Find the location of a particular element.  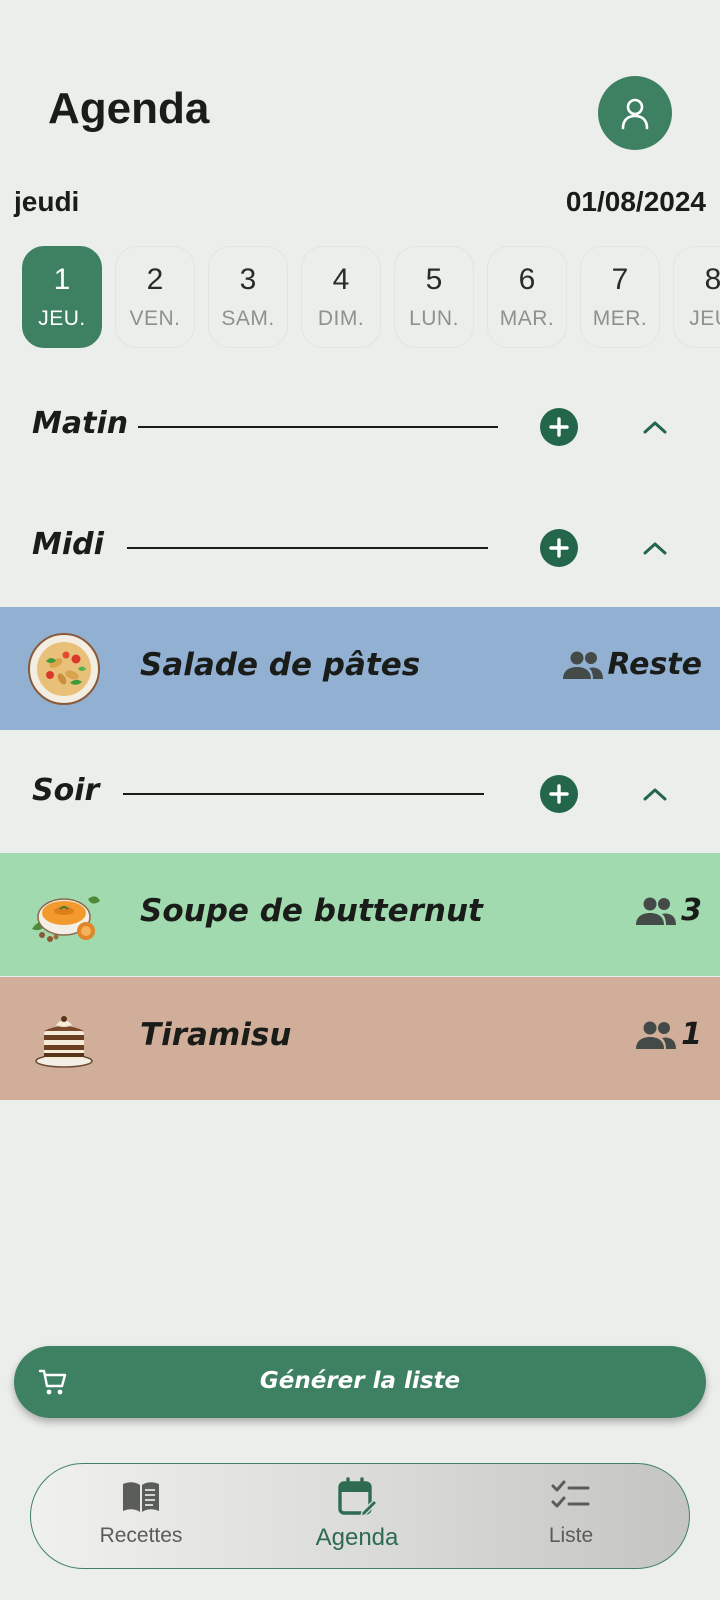

day-chip-6: 6 MAR. is located at coordinates (527, 297).